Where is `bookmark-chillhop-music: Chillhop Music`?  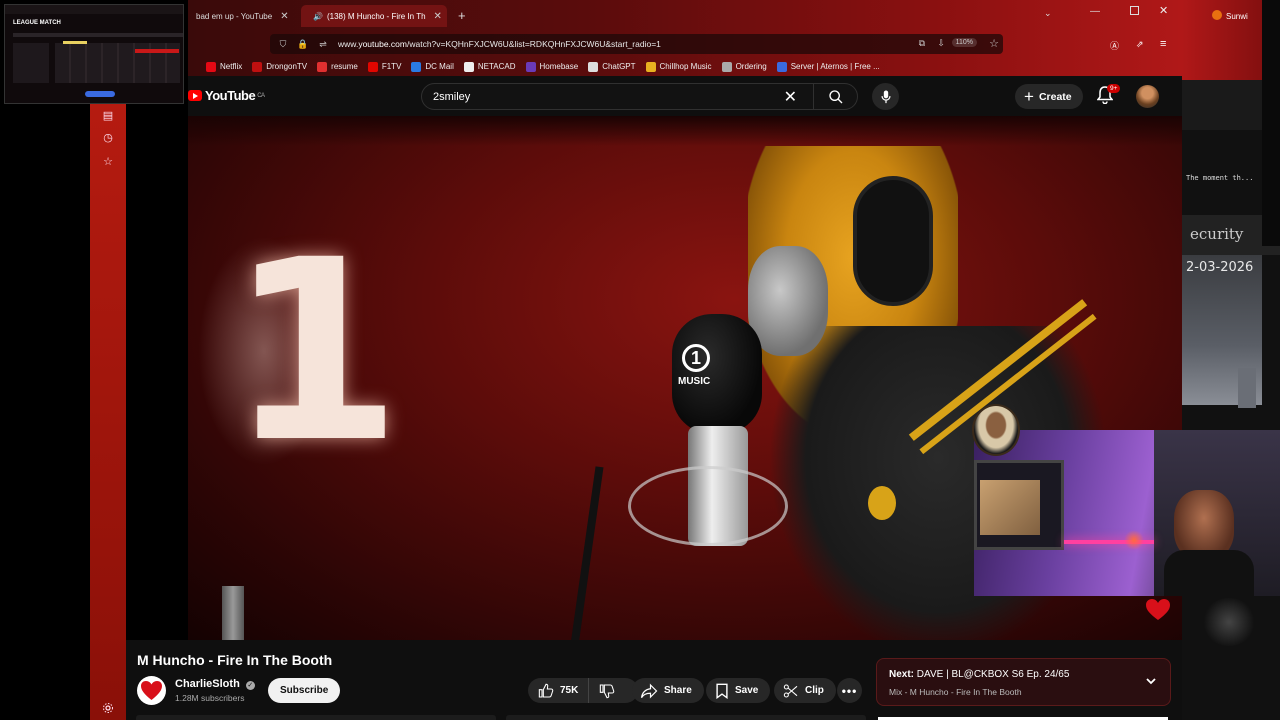
bookmark-chillhop-music: Chillhop Music is located at coordinates (678, 66).